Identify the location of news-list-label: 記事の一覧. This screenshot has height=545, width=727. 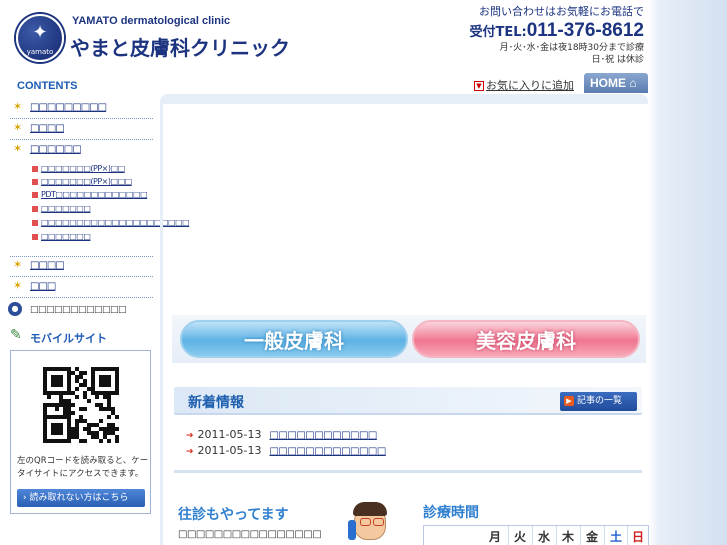
(600, 401).